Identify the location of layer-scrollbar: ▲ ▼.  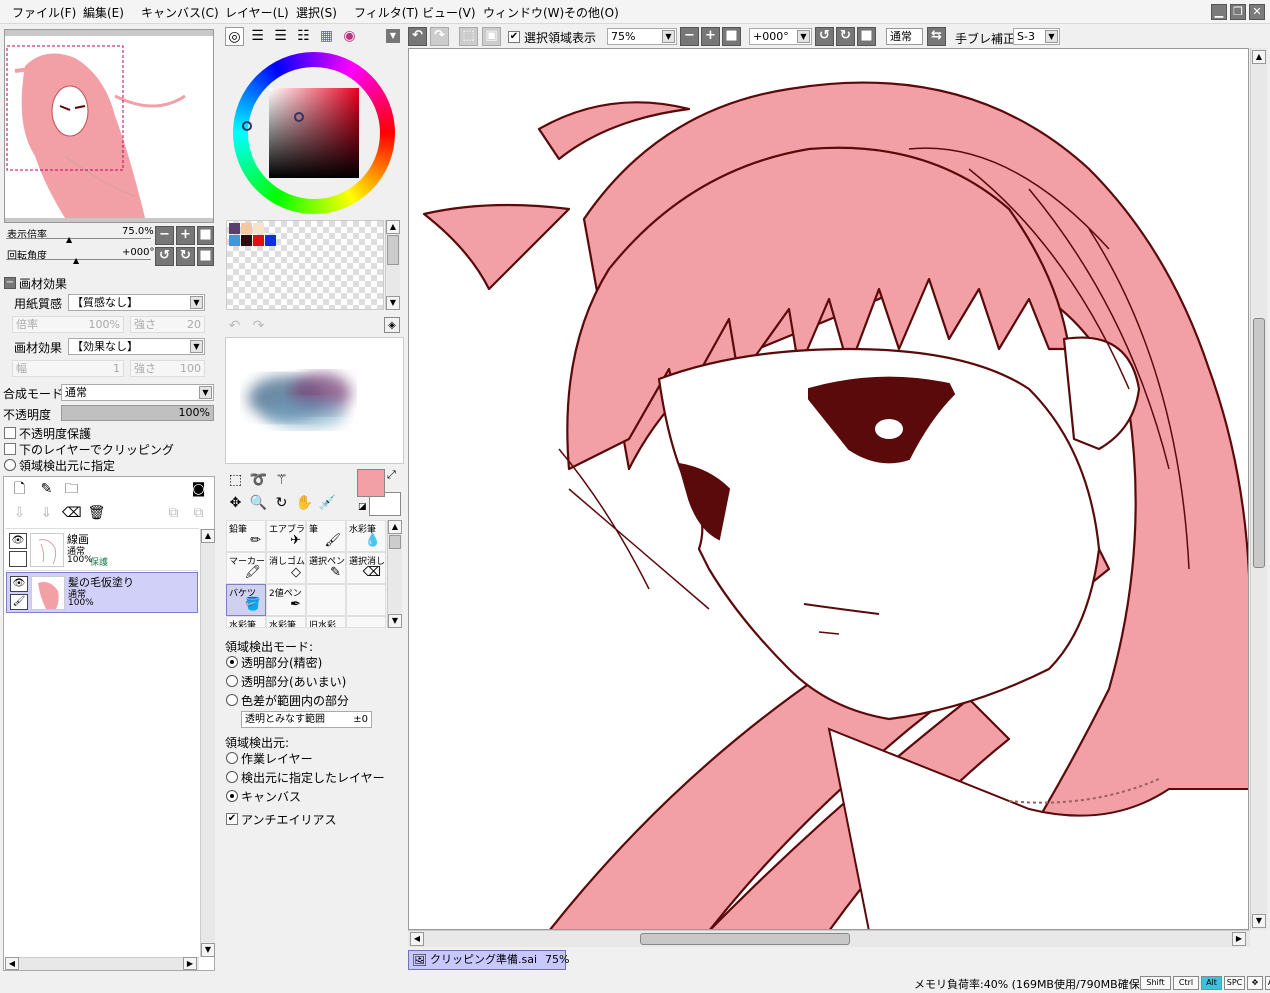
(207, 743).